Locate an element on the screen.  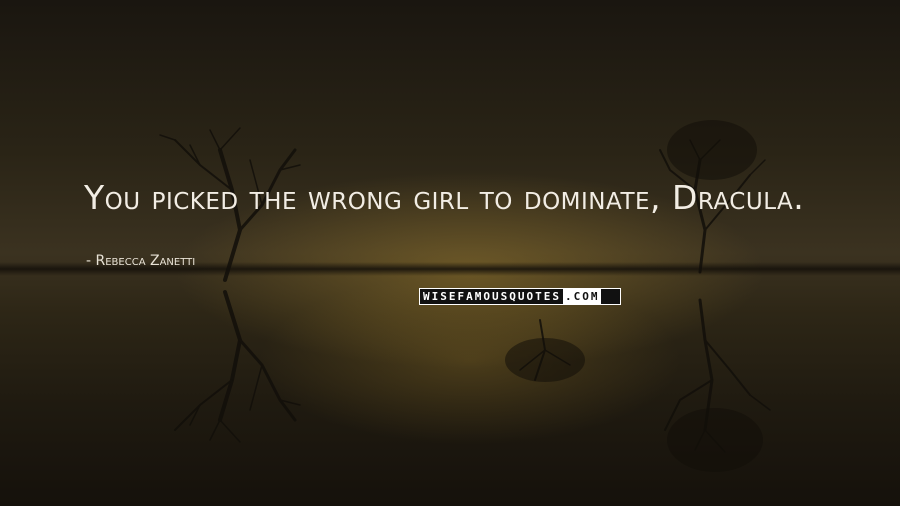
watermark-main: WISEFAMOUSQUOTES is located at coordinates (492, 296).